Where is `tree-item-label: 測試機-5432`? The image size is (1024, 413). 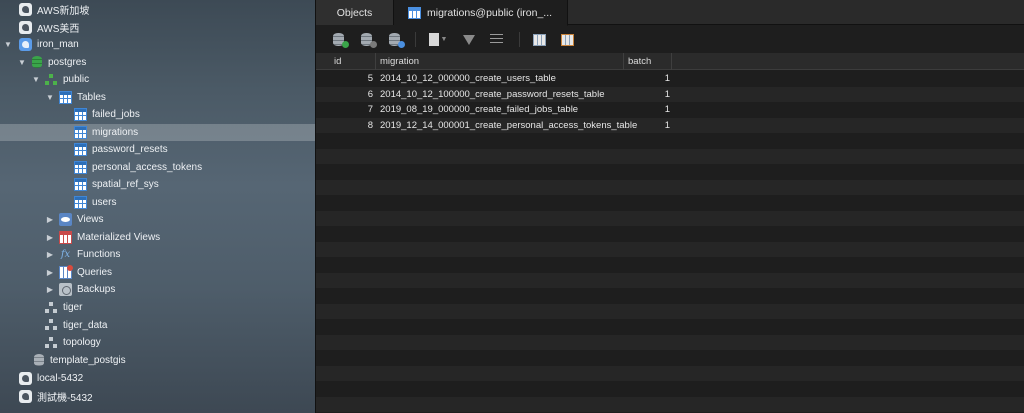 tree-item-label: 測試機-5432 is located at coordinates (65, 398).